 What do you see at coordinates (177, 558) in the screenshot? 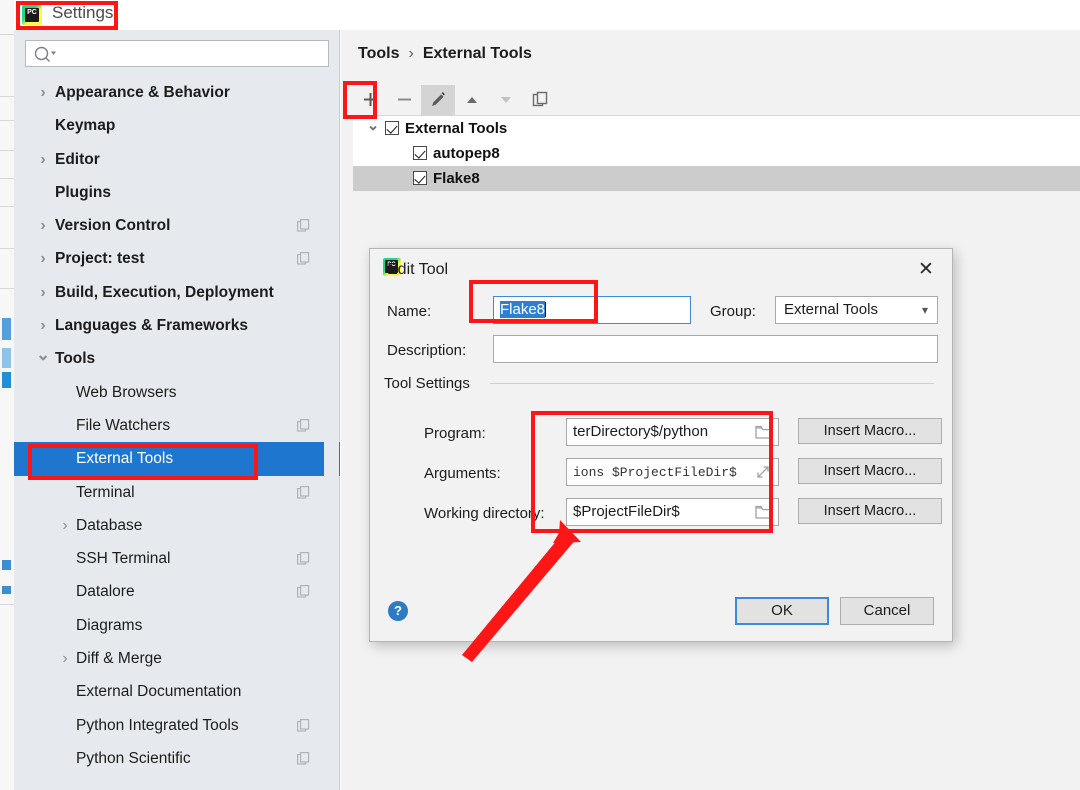
I see `sidebar-item-ssh-terminal: SSH Terminal` at bounding box center [177, 558].